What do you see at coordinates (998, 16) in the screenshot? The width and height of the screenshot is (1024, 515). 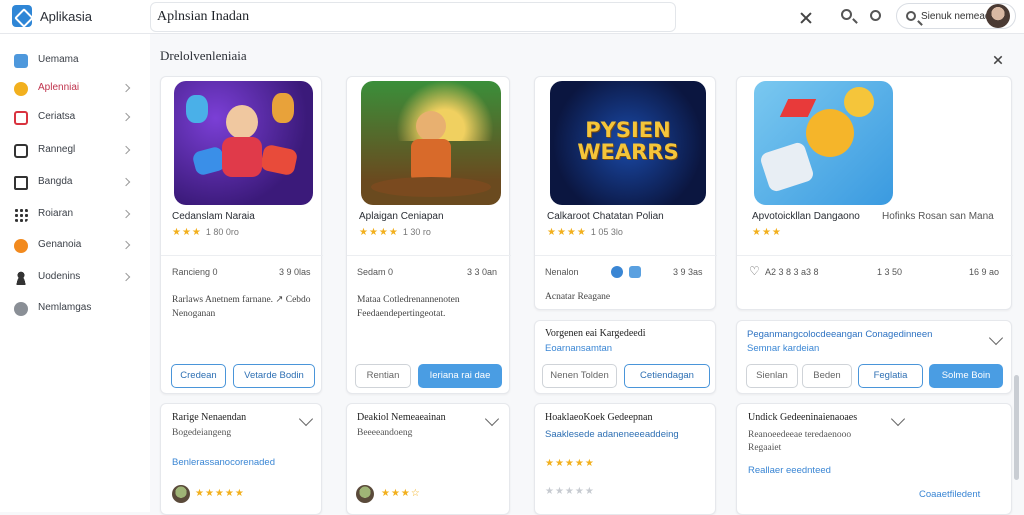 I see `avatar` at bounding box center [998, 16].